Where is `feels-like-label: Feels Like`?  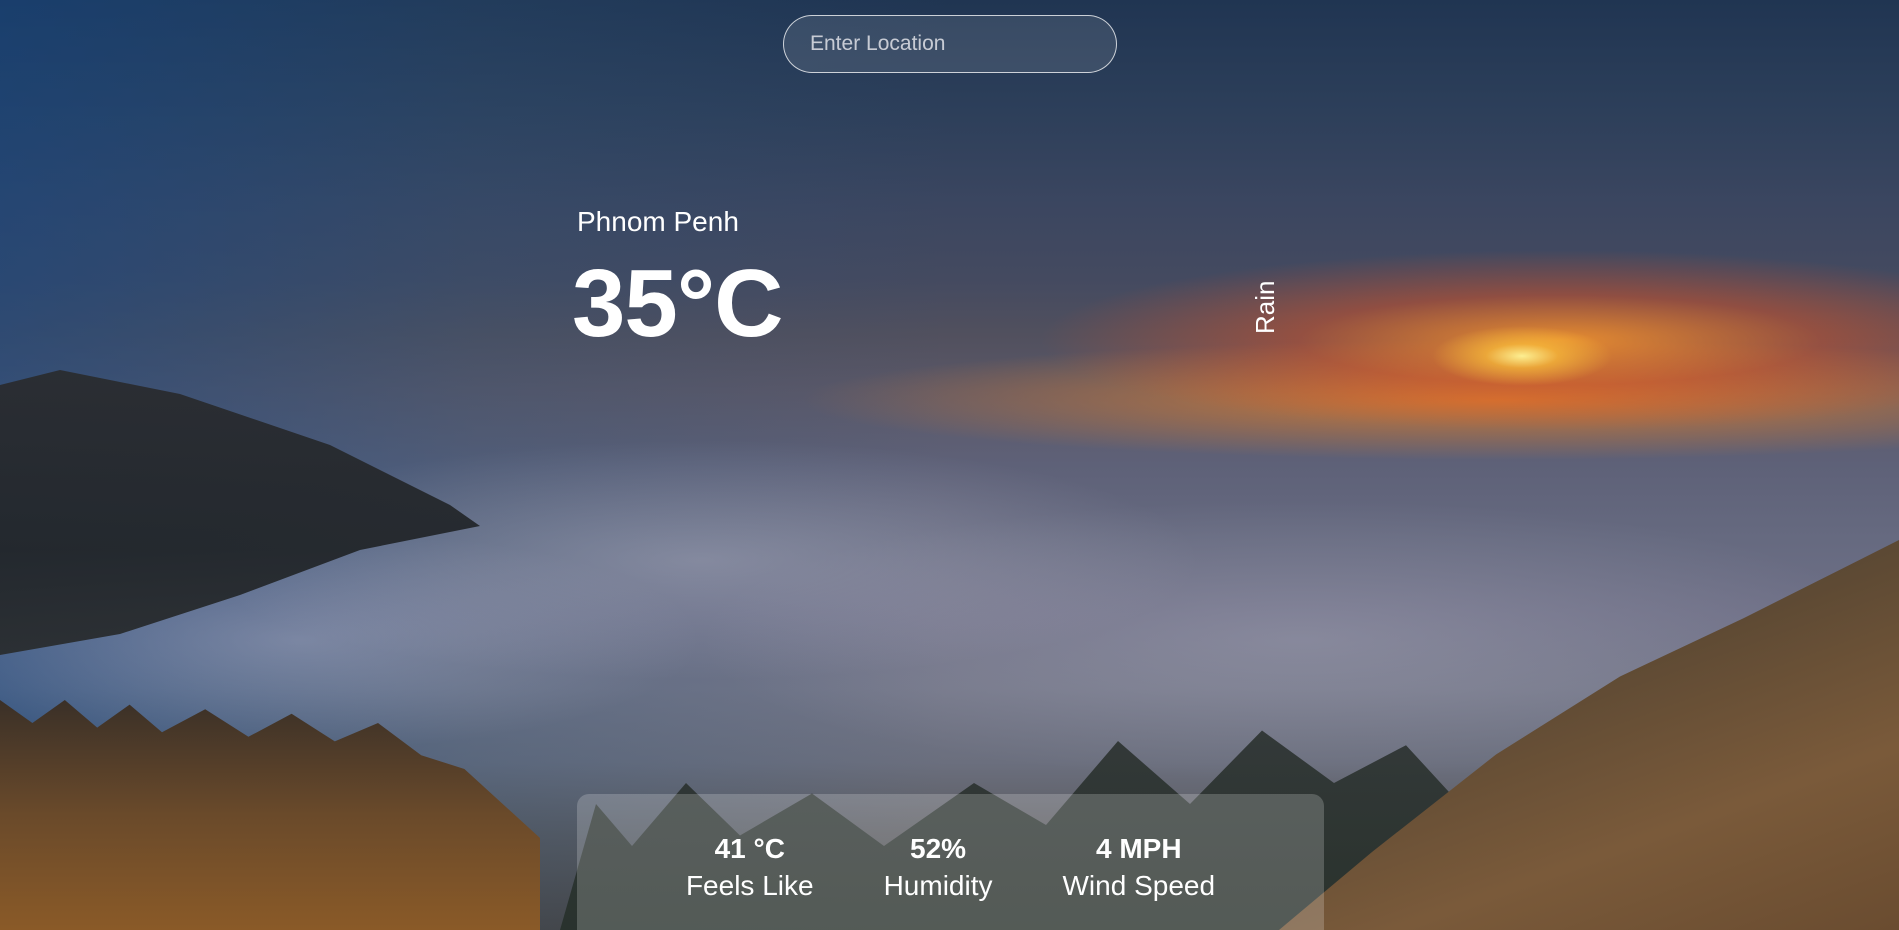 feels-like-label: Feels Like is located at coordinates (749, 885).